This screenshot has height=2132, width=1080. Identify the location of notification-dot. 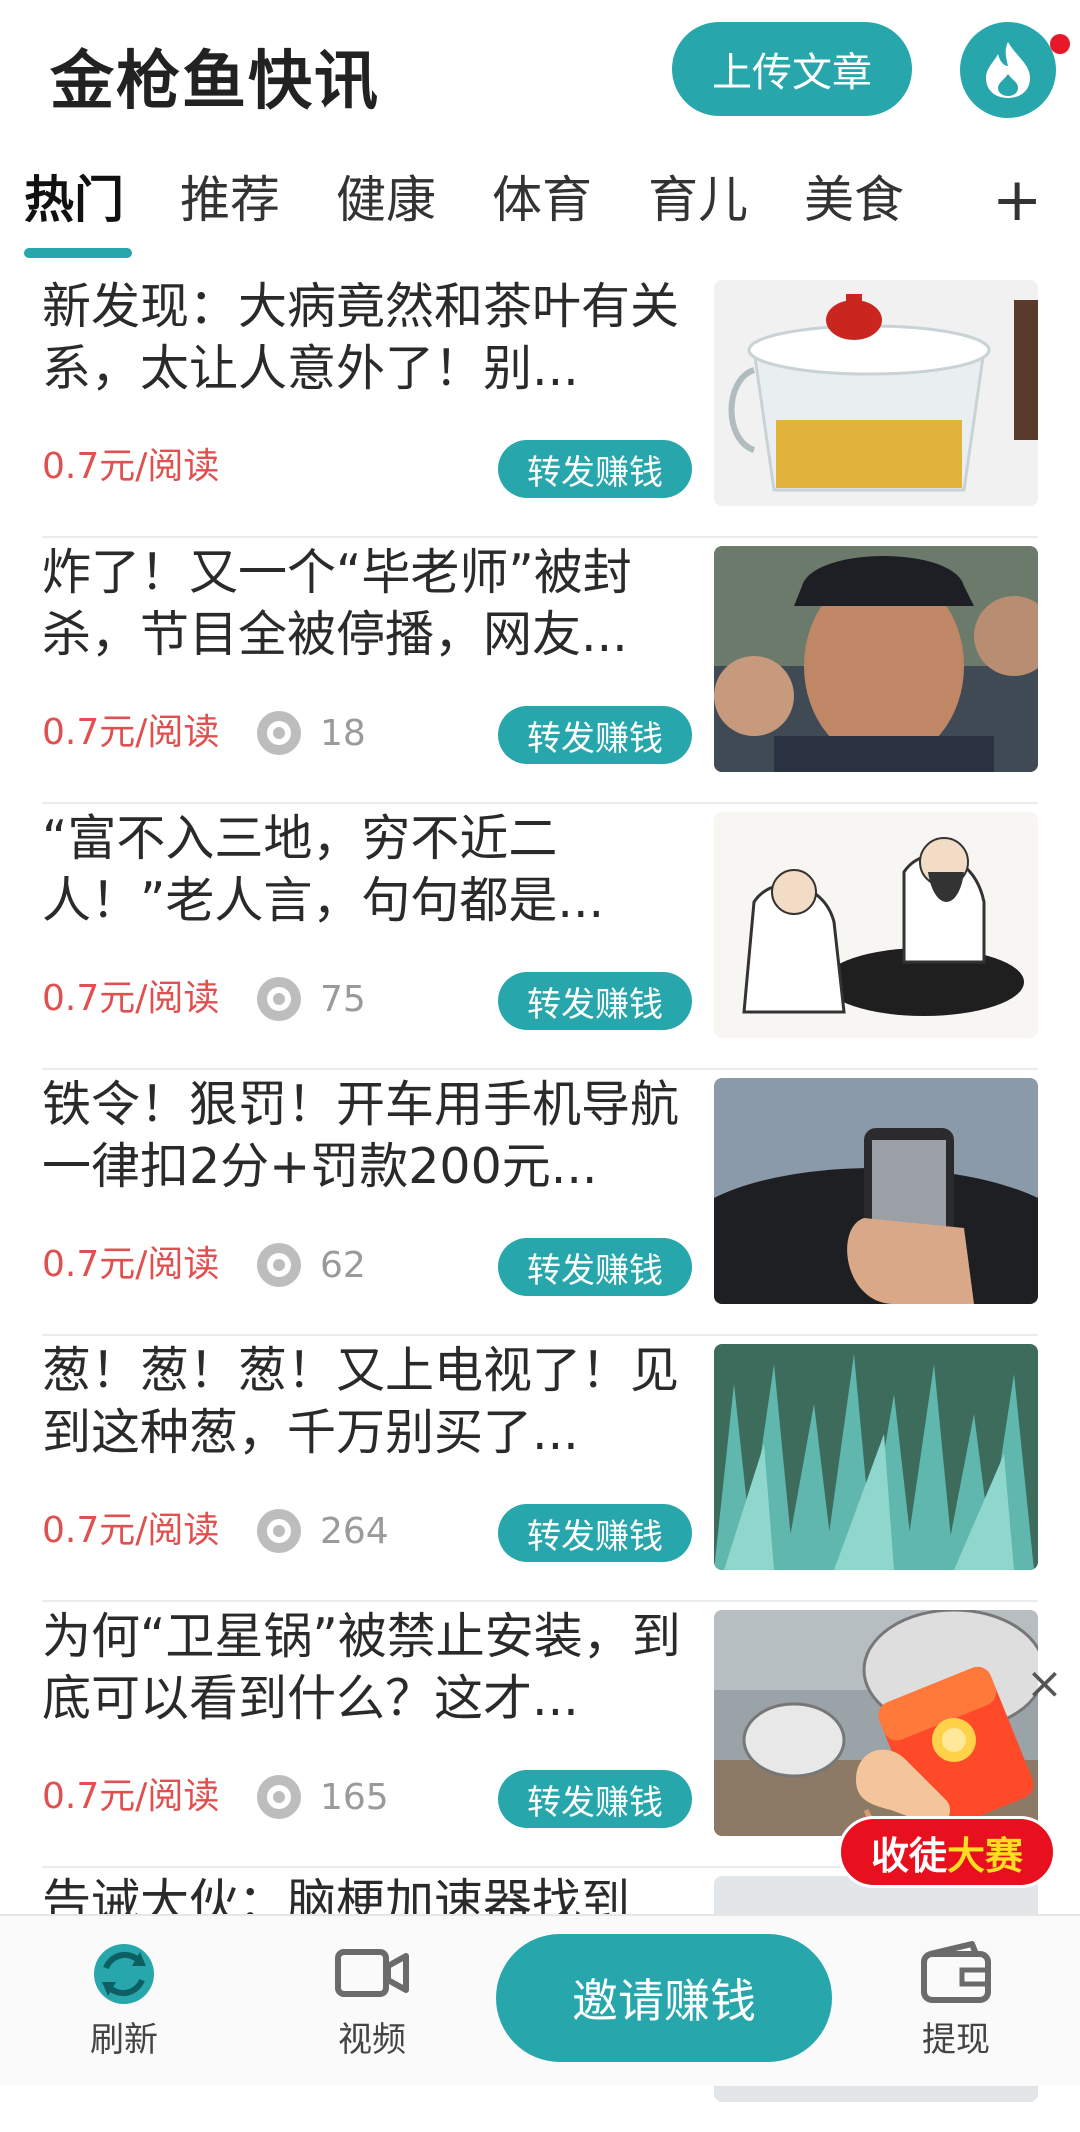
(1060, 44).